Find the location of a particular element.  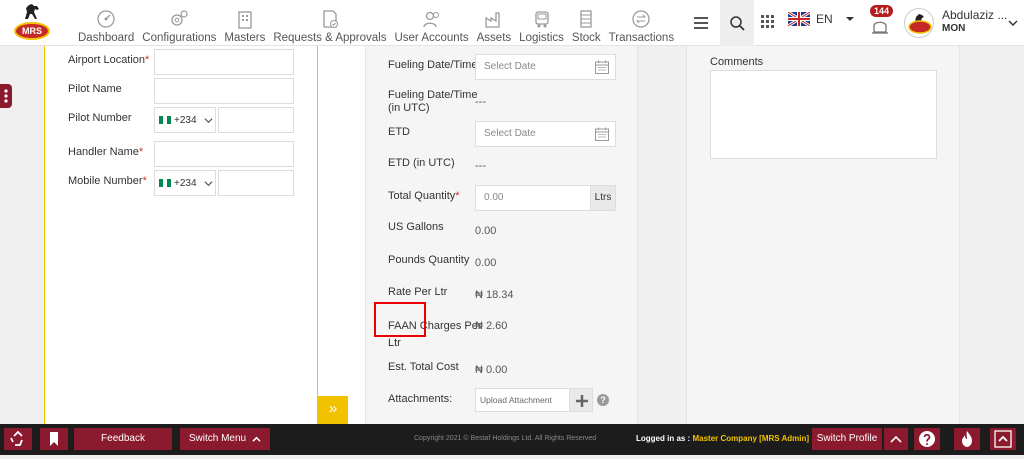

help-button is located at coordinates (927, 439).